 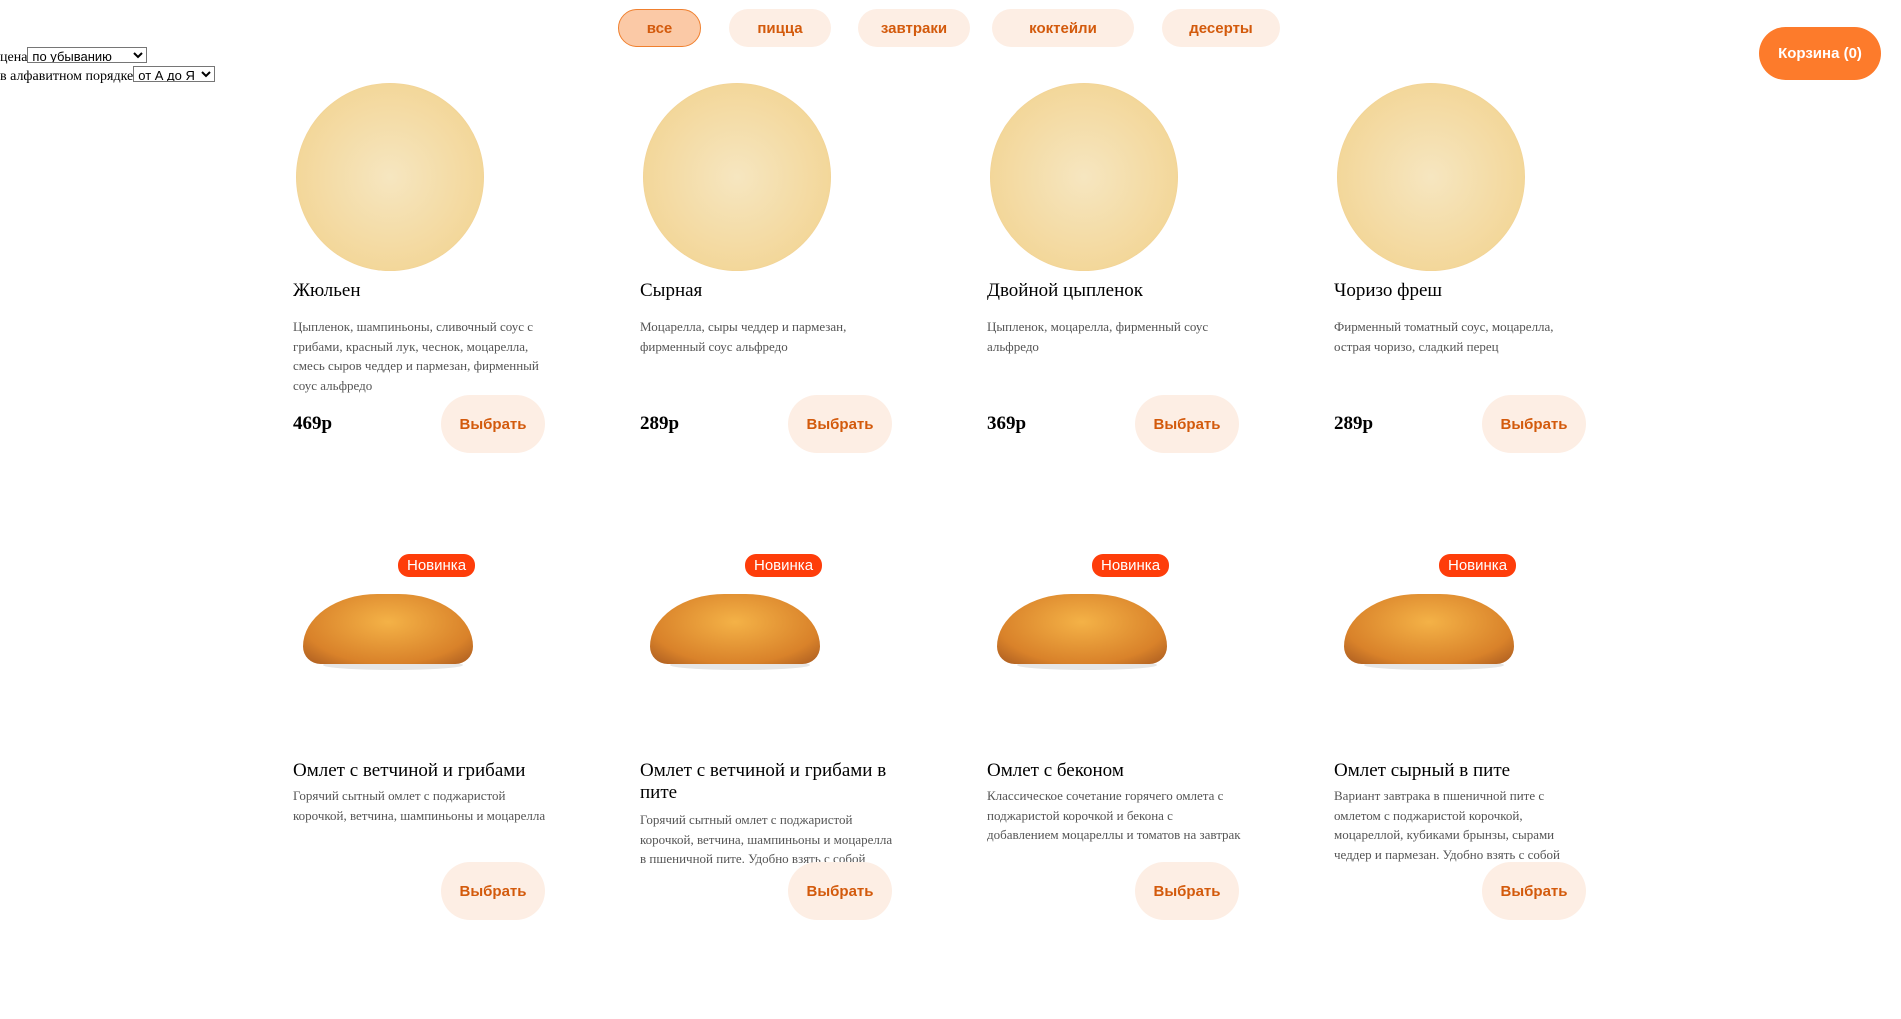 What do you see at coordinates (671, 290) in the screenshot?
I see `product-title: Сырная` at bounding box center [671, 290].